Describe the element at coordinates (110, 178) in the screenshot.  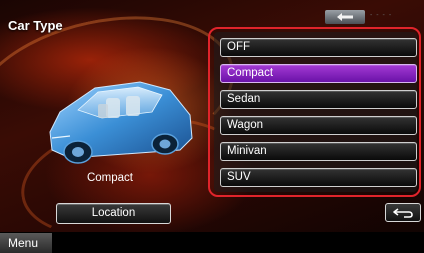
I see `selected-car-type-label: Compact` at that location.